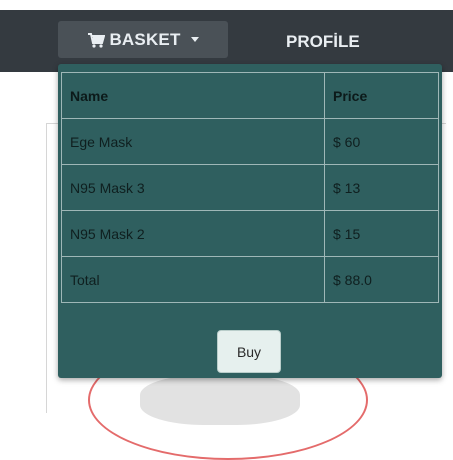 The image size is (453, 460). Describe the element at coordinates (323, 42) in the screenshot. I see `nav-profile-link: PROFİLE` at that location.